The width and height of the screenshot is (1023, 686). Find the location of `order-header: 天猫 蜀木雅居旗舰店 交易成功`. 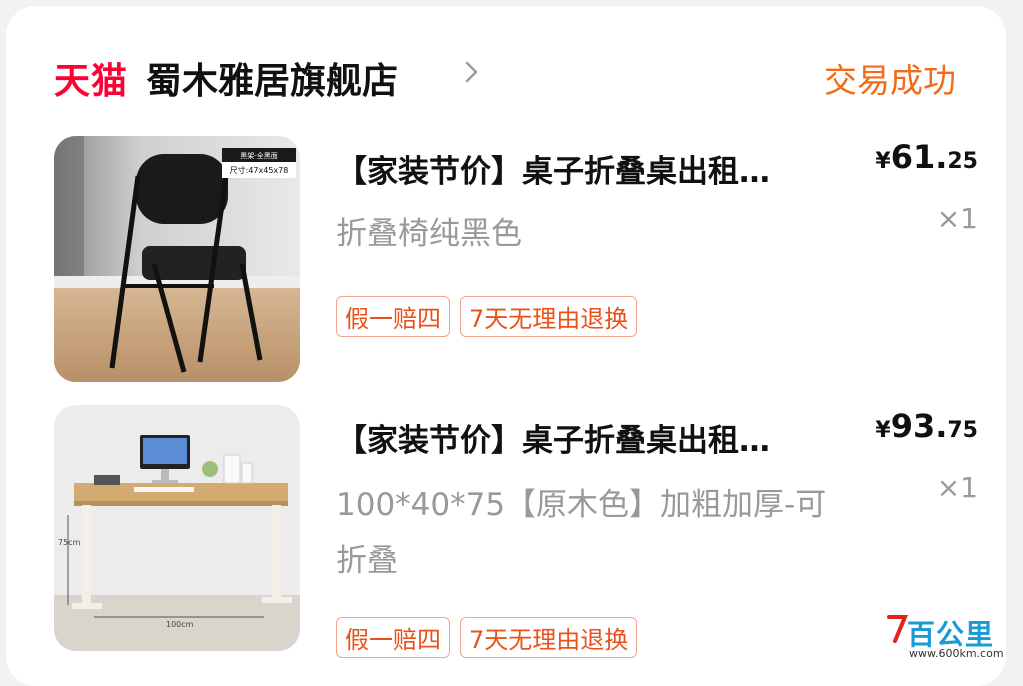

order-header: 天猫 蜀木雅居旗舰店 交易成功 is located at coordinates (505, 75).